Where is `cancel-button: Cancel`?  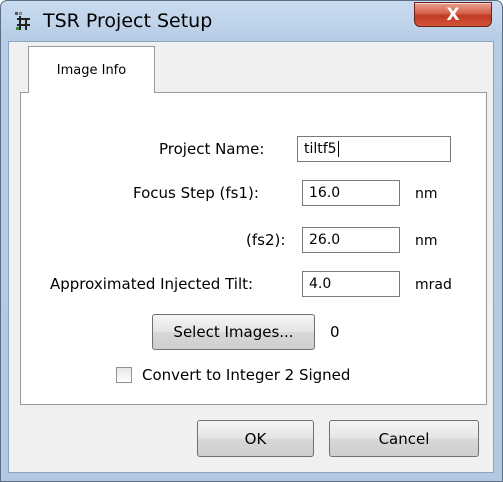
cancel-button: Cancel is located at coordinates (404, 438).